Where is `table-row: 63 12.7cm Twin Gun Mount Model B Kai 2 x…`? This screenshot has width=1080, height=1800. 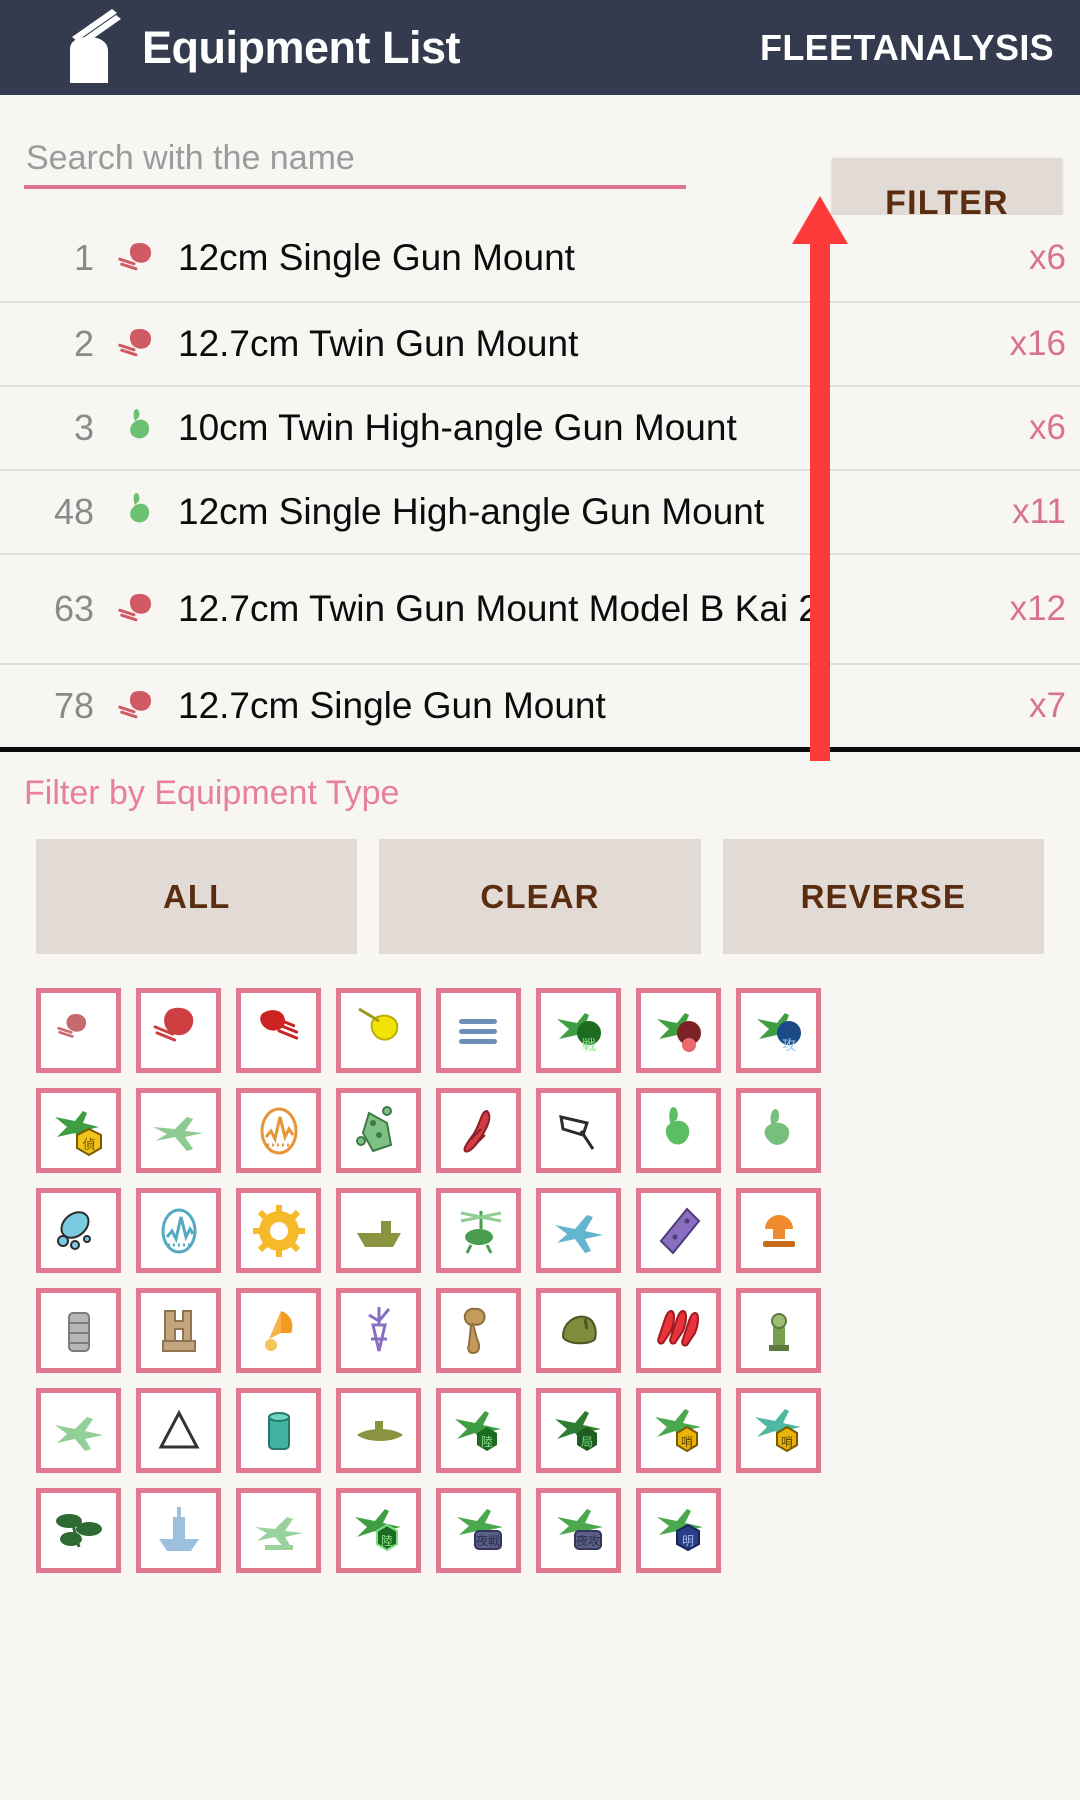 table-row: 63 12.7cm Twin Gun Mount Model B Kai 2 x… is located at coordinates (540, 608).